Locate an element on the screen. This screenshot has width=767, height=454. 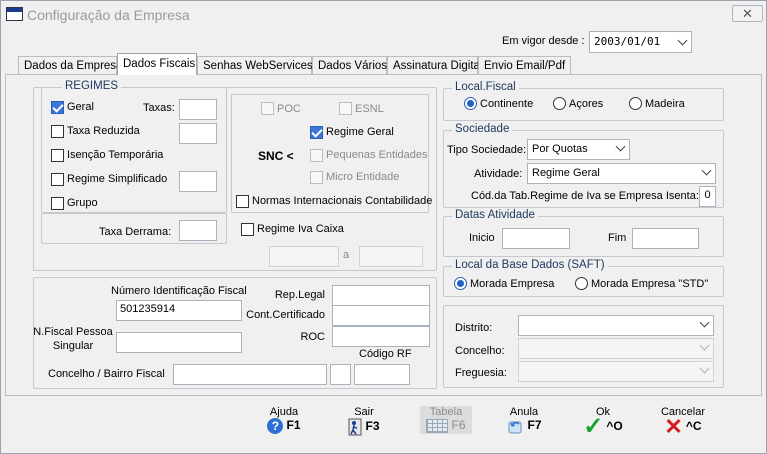
nif-value: 501235914 is located at coordinates (148, 309).